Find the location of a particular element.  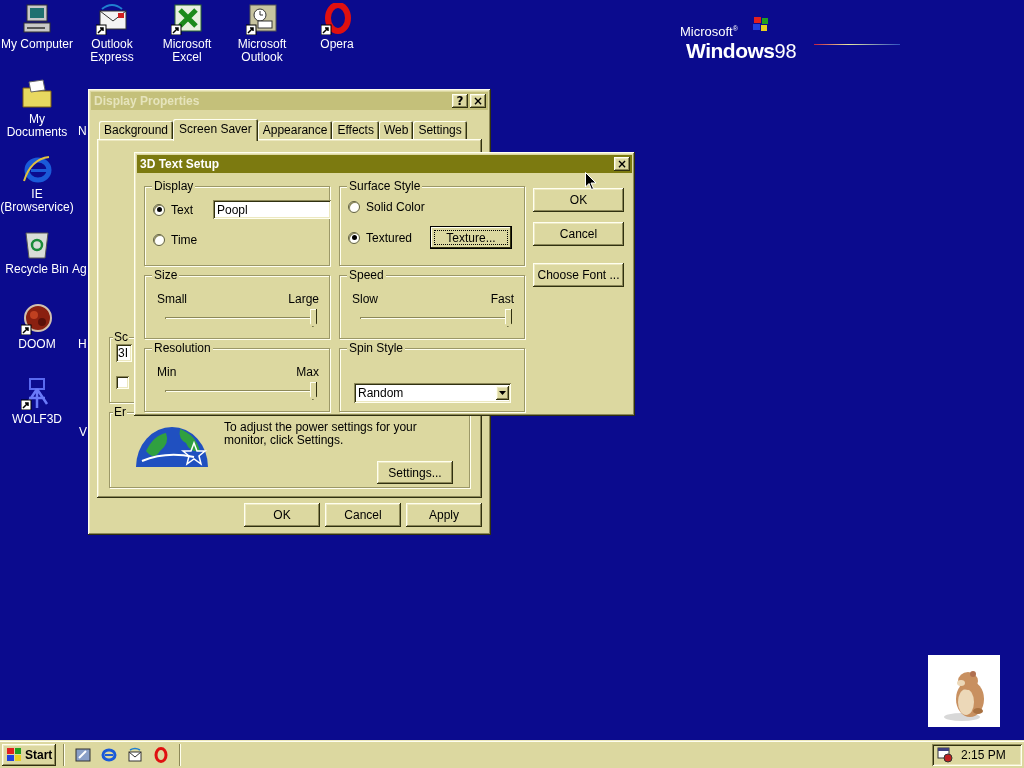

energy-description: To adjust the power settings for your monitor, click Settings. is located at coordinates (321, 435).